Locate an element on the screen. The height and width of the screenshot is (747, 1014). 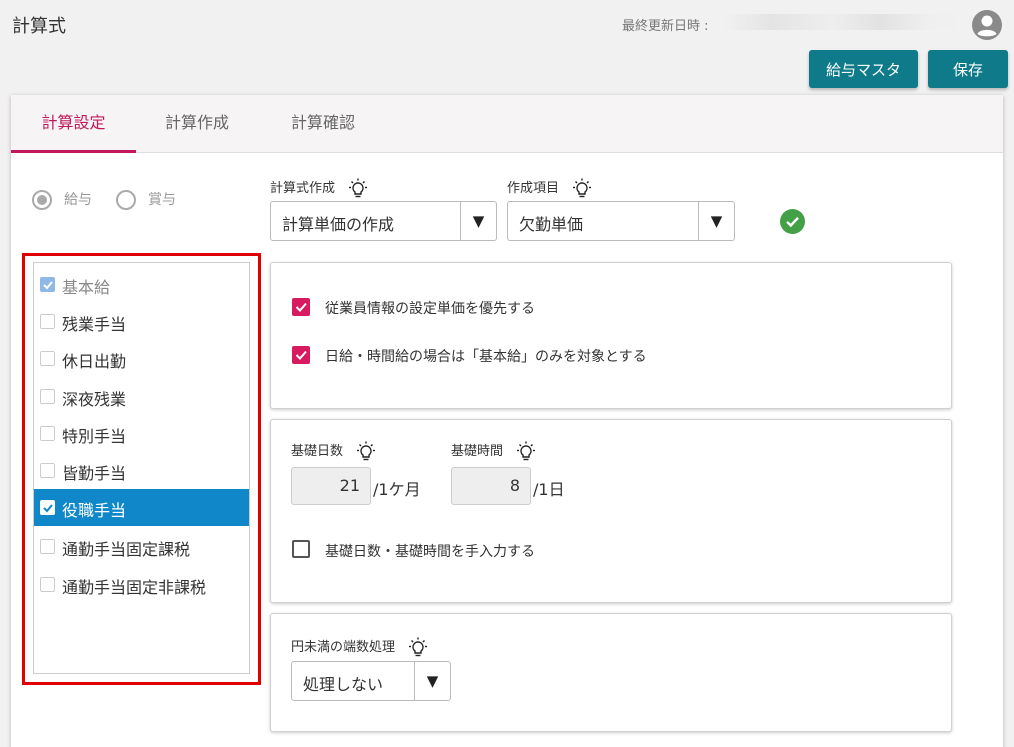
list-item: 通勤手当固定課税 is located at coordinates (141, 546).